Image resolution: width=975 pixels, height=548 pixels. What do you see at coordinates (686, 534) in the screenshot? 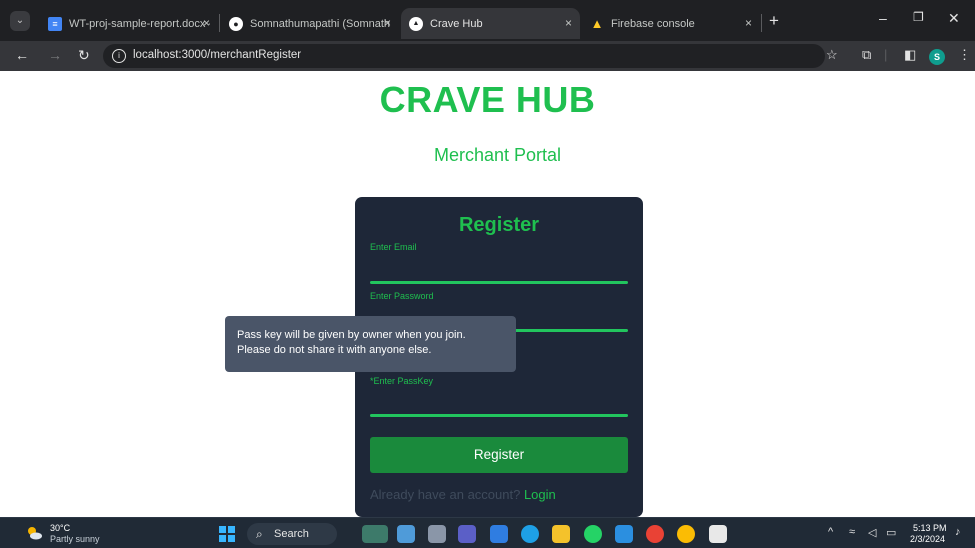
I see `chrome-profile-icon` at bounding box center [686, 534].